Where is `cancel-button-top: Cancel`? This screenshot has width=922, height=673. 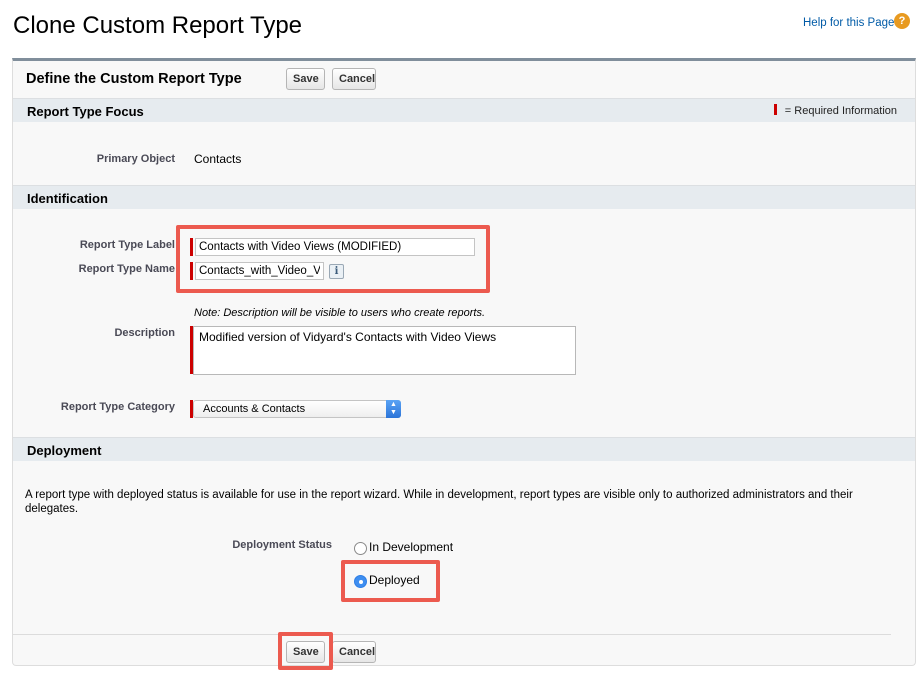
cancel-button-top: Cancel is located at coordinates (354, 79).